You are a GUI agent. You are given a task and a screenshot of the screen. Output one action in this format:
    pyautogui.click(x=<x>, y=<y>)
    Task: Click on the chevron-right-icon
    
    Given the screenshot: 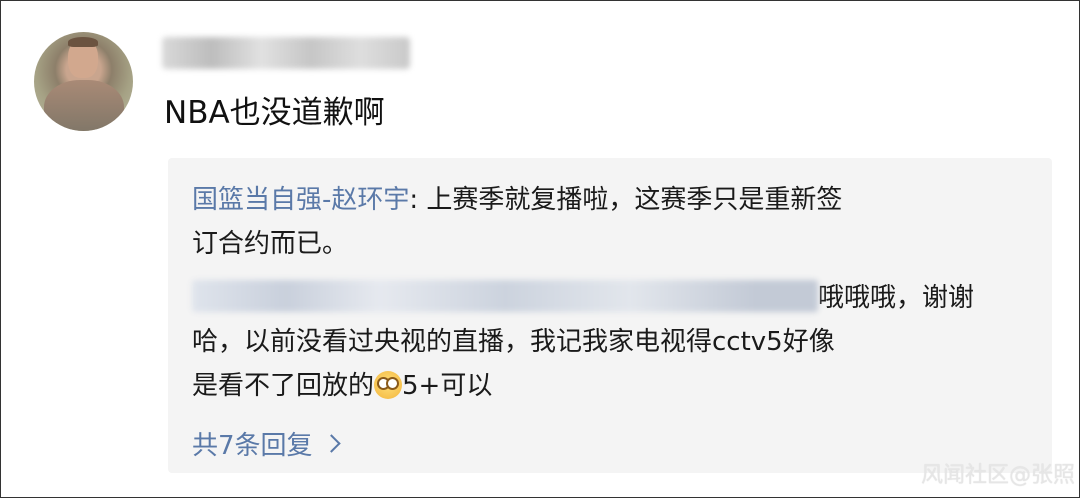 What is the action you would take?
    pyautogui.click(x=331, y=443)
    